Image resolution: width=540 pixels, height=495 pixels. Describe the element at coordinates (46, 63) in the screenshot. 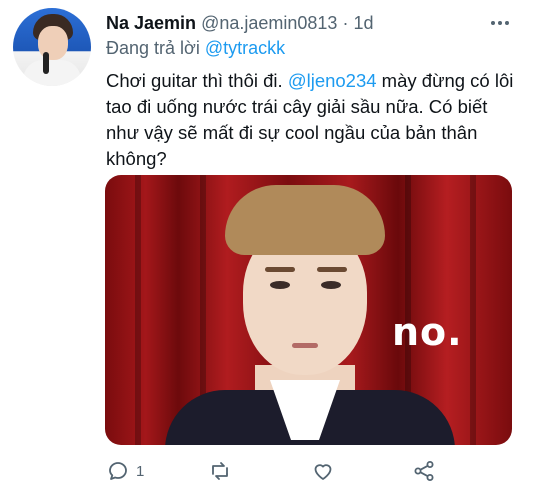

I see `avatar-microphone` at that location.